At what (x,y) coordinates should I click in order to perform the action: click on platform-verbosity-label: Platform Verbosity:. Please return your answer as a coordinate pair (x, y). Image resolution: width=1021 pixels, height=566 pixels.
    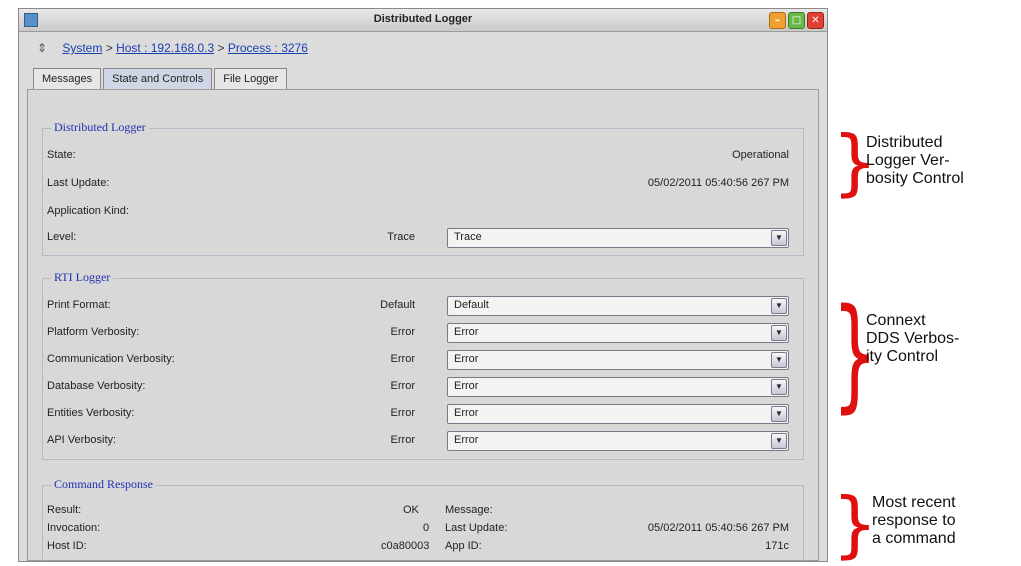
    Looking at the image, I should click on (93, 332).